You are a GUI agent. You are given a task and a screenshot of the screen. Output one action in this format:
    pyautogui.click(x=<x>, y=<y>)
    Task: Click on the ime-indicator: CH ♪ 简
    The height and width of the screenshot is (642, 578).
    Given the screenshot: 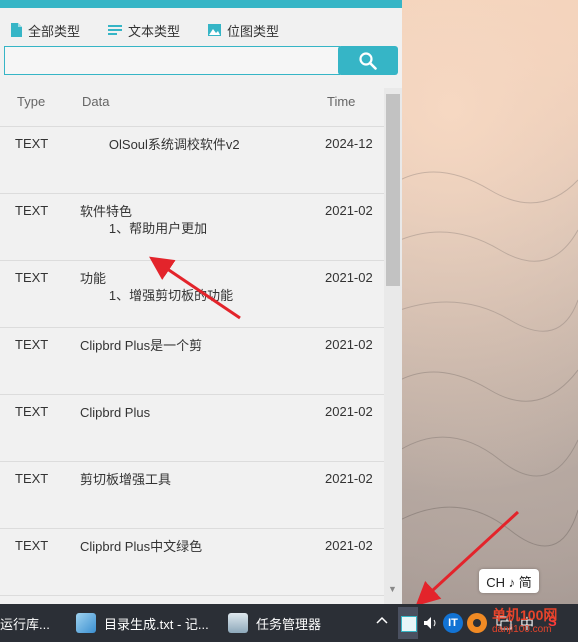 What is the action you would take?
    pyautogui.click(x=509, y=581)
    